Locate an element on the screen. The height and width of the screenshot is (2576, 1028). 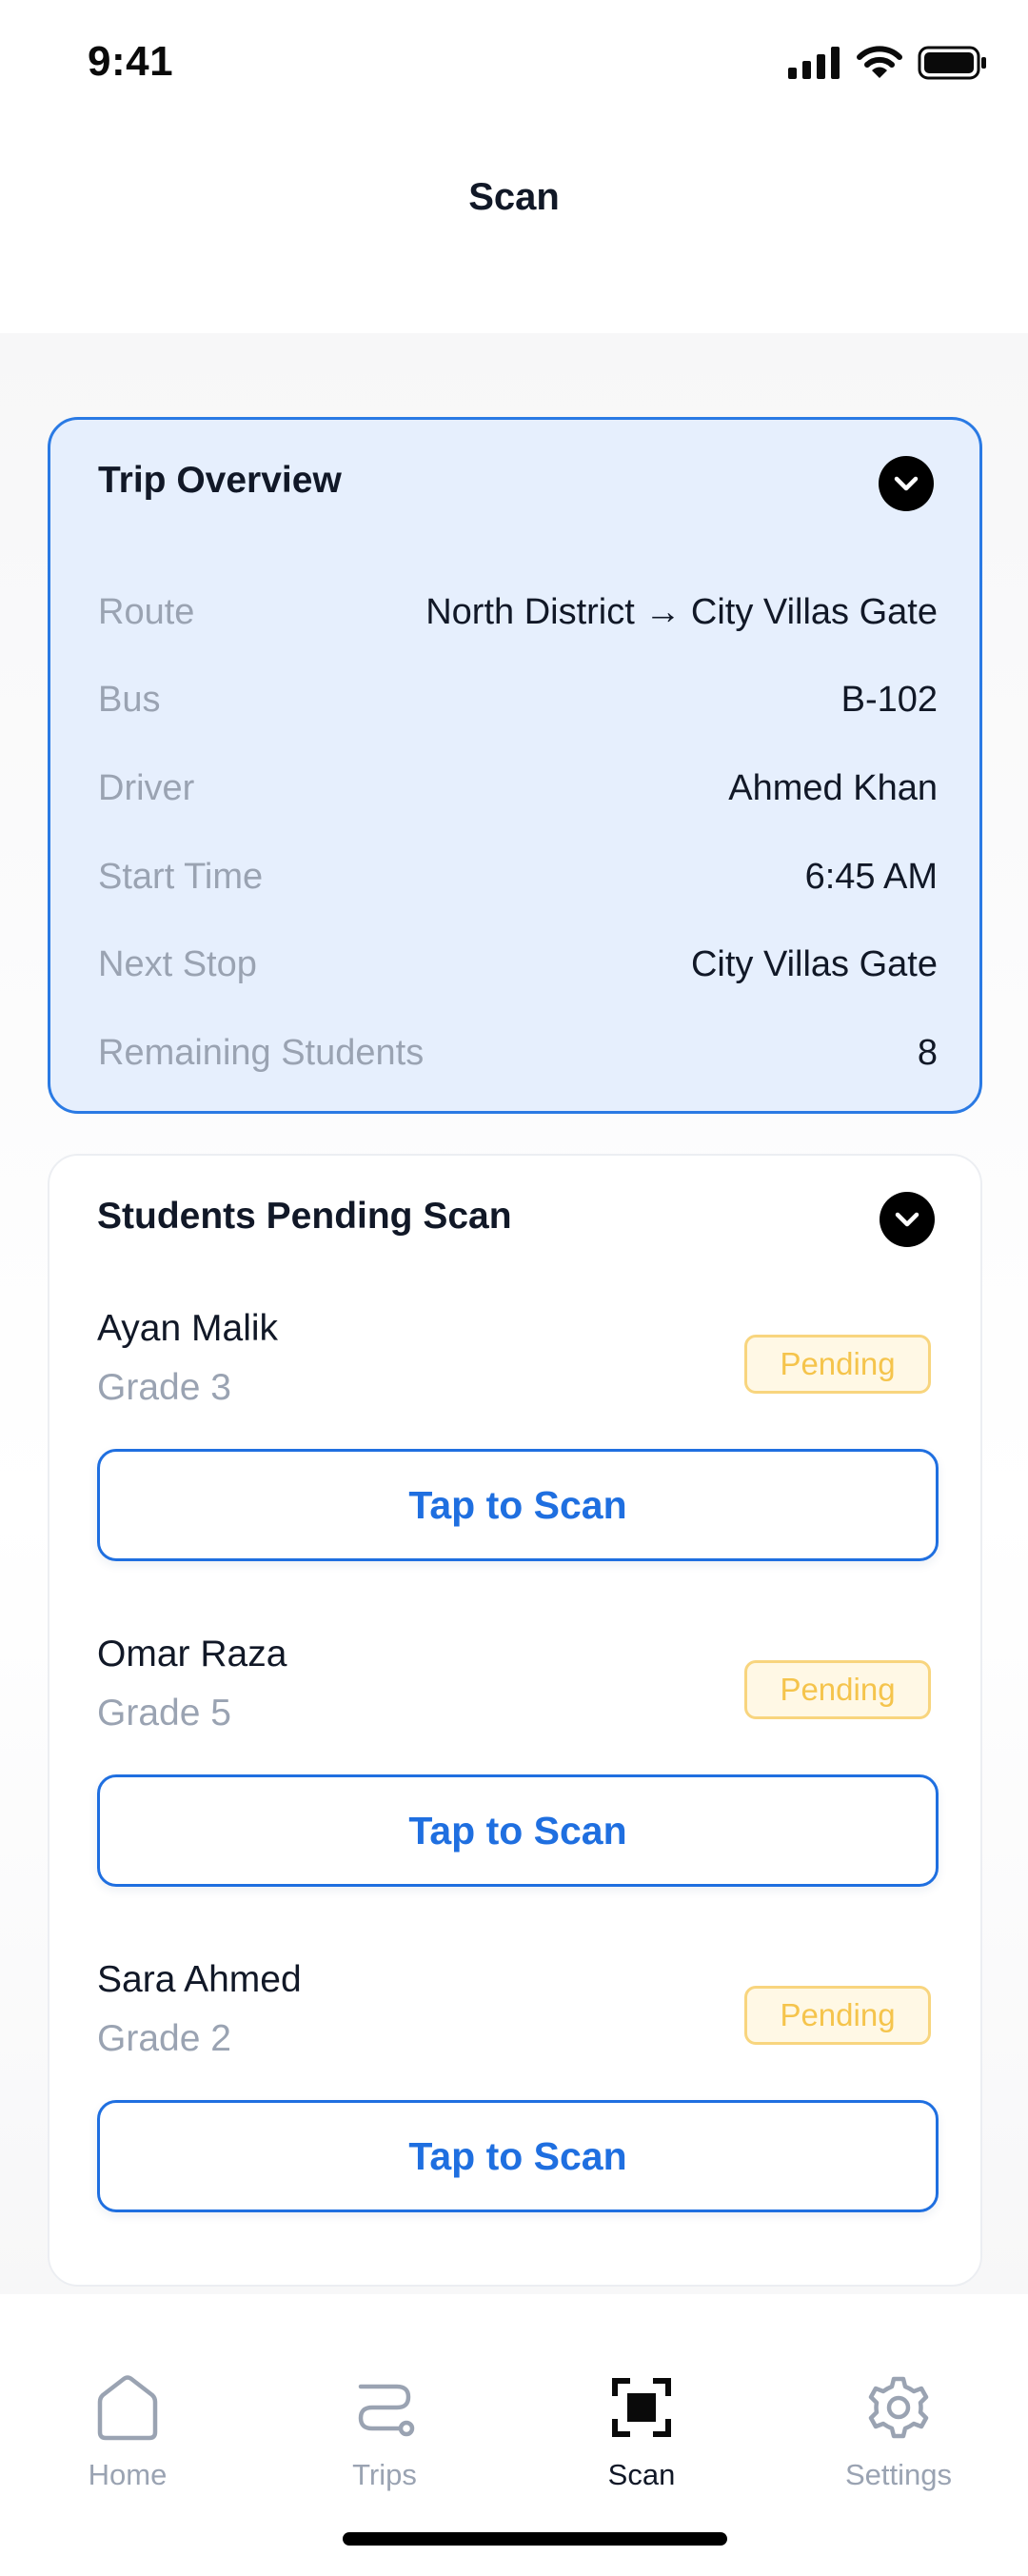
trip-overview-title: Trip Overview is located at coordinates (220, 480).